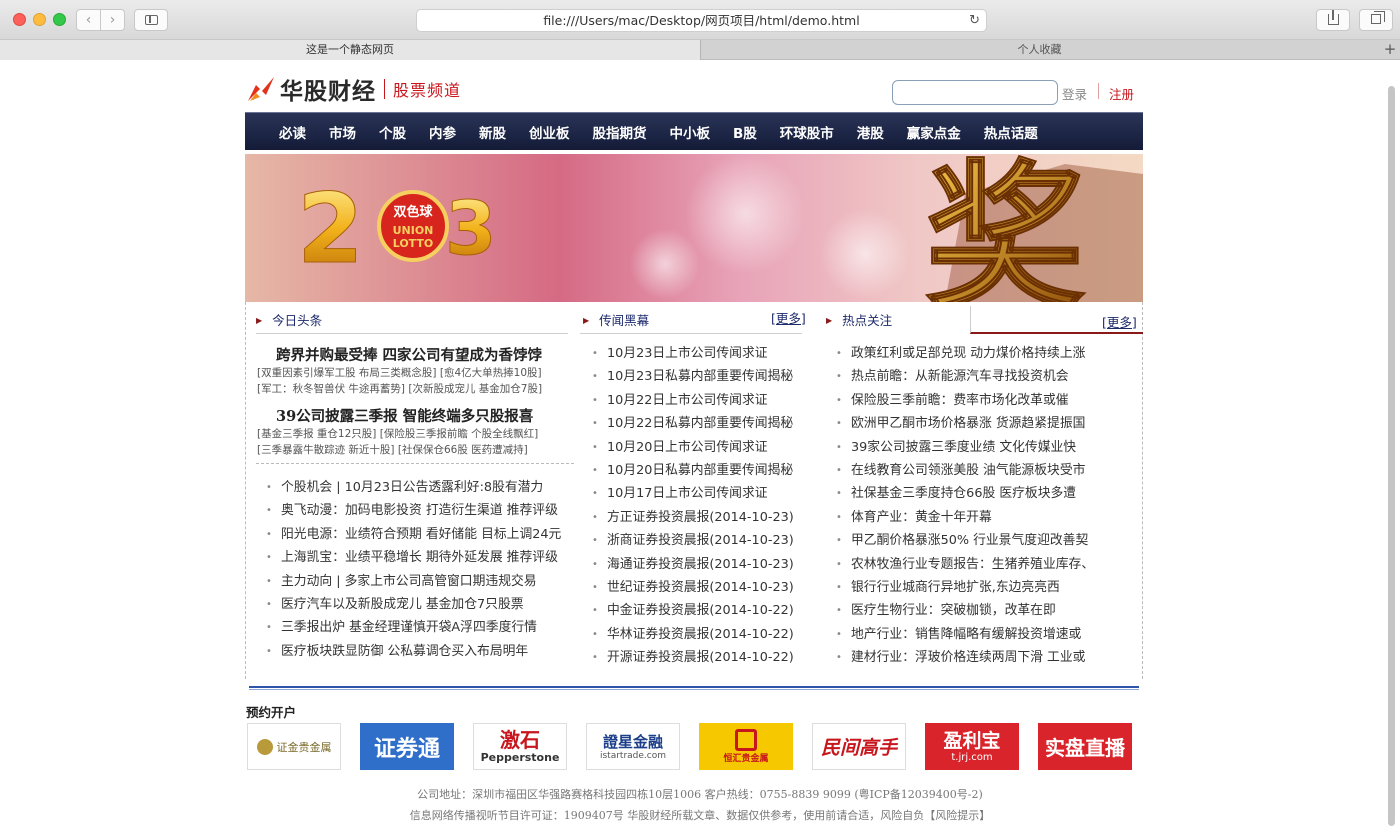  Describe the element at coordinates (694, 688) in the screenshot. I see `blue-divider` at that location.